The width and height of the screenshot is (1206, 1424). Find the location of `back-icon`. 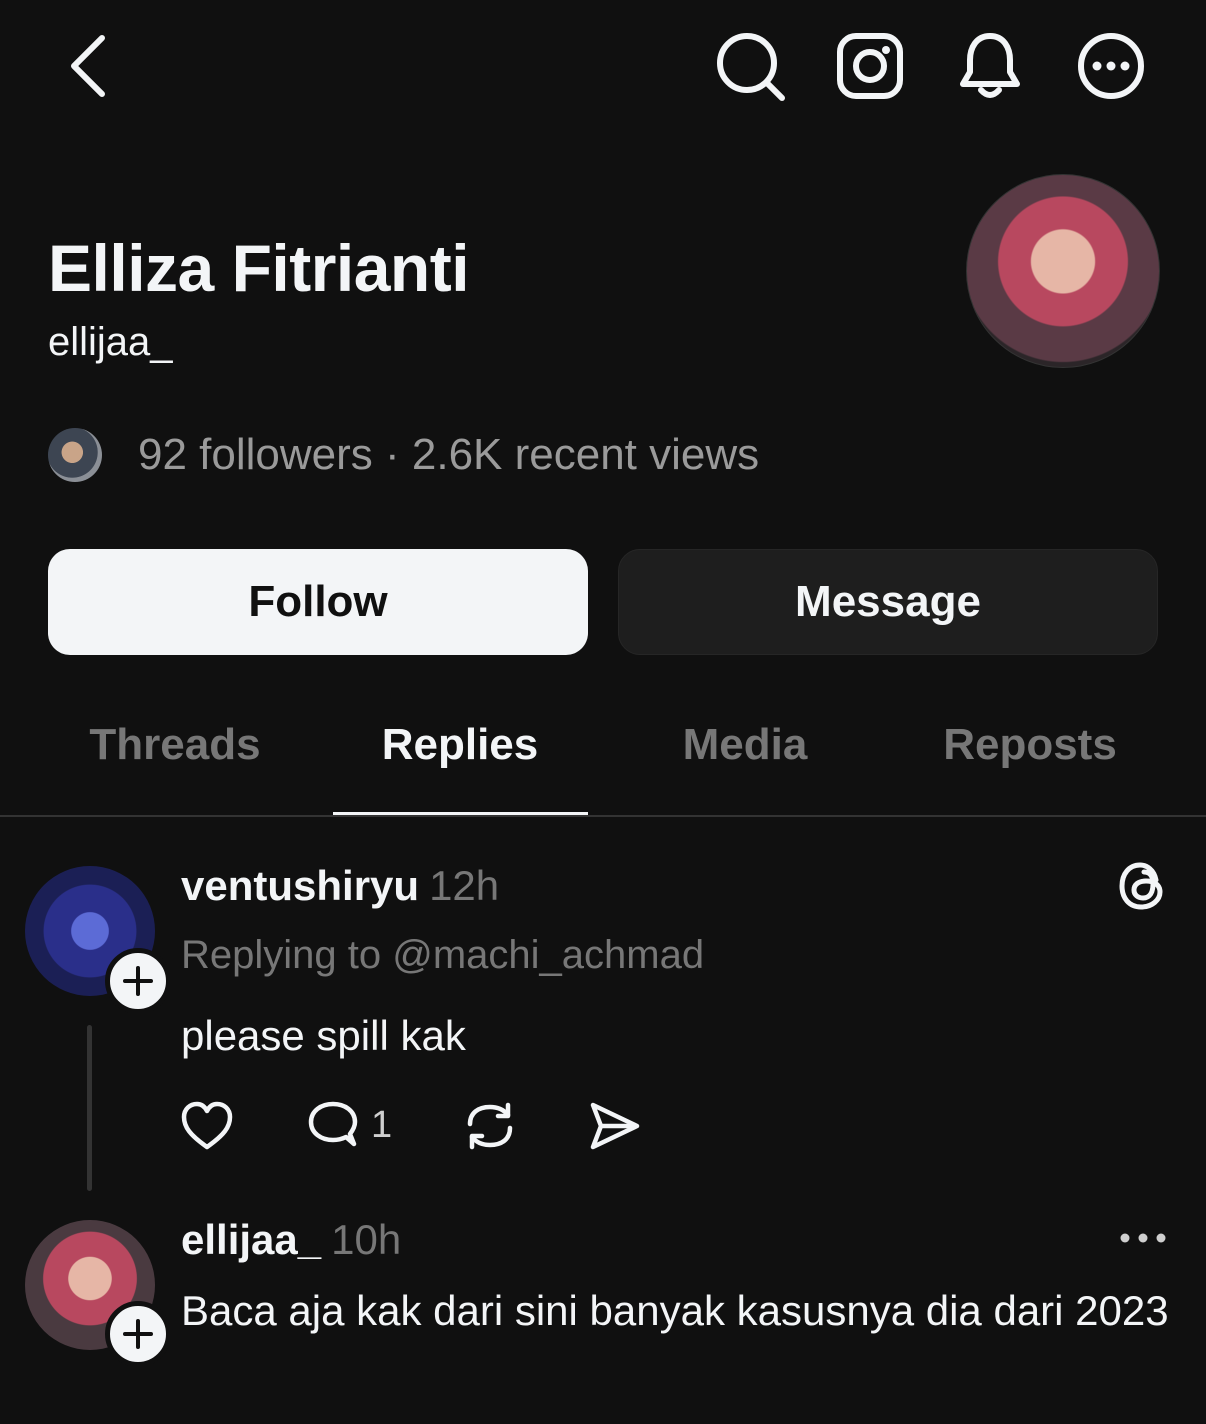

back-icon is located at coordinates (87, 65).